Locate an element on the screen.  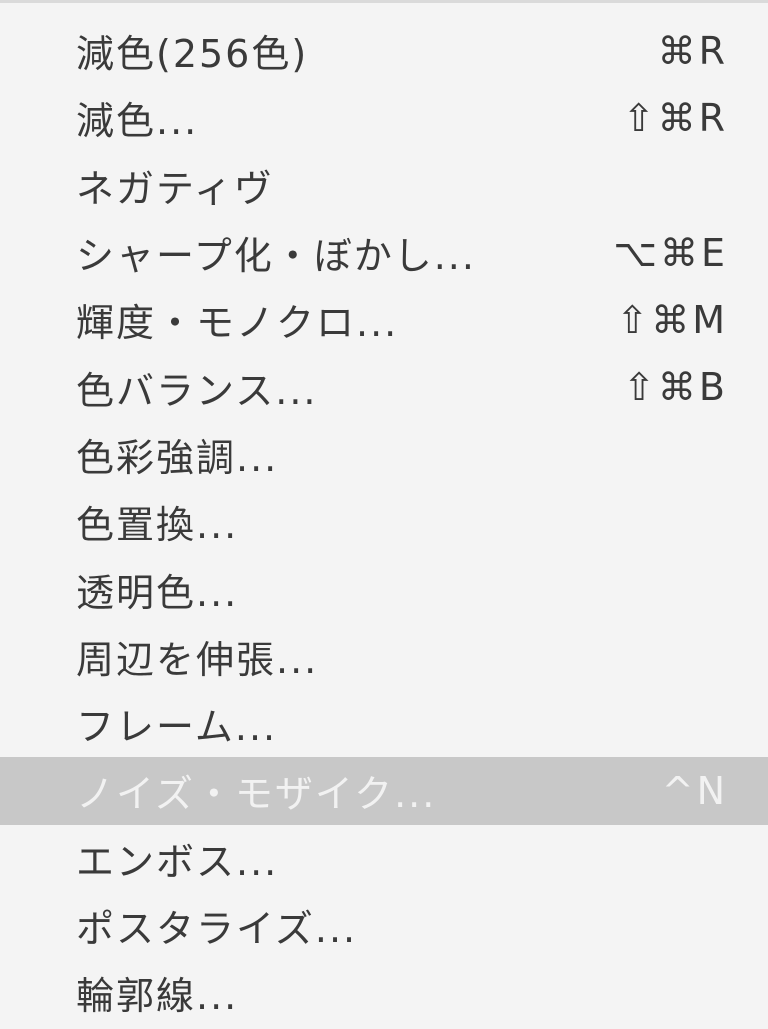
menu-item-shortcut: ⇧⌘M is located at coordinates (672, 319).